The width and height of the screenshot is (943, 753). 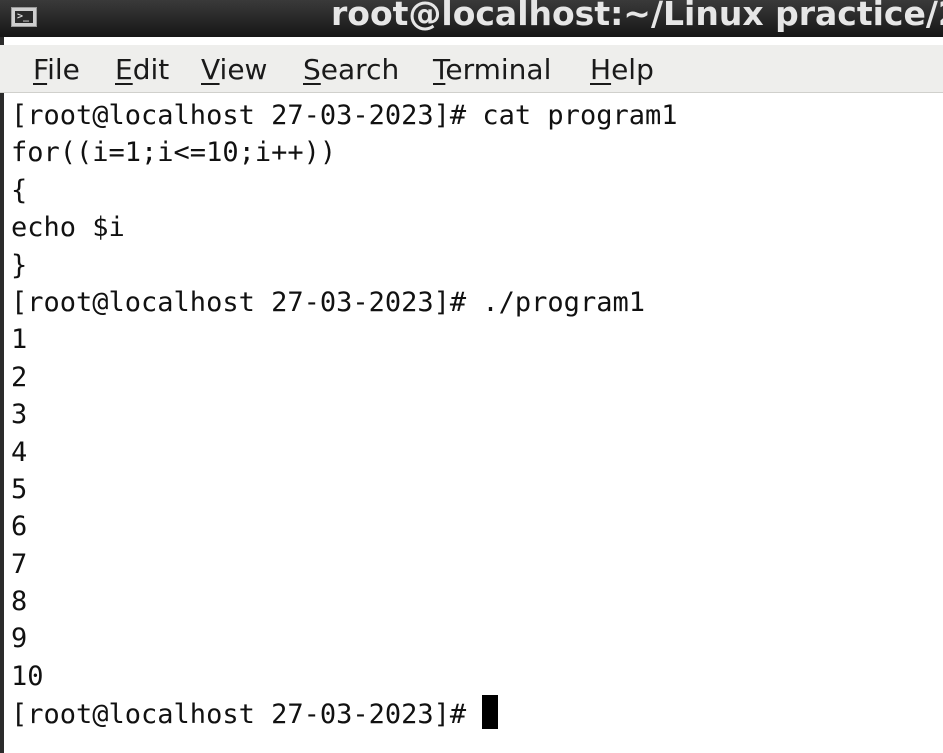 What do you see at coordinates (243, 69) in the screenshot?
I see `menu-view-label: iew` at bounding box center [243, 69].